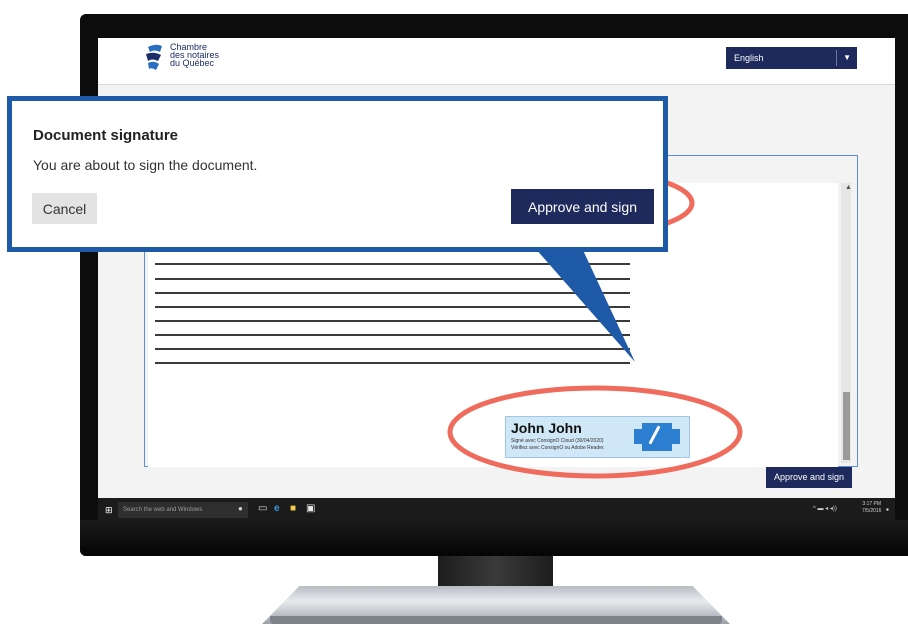  Describe the element at coordinates (496, 61) in the screenshot. I see `app-header: Chambre des notaires du Québec English ▼` at that location.